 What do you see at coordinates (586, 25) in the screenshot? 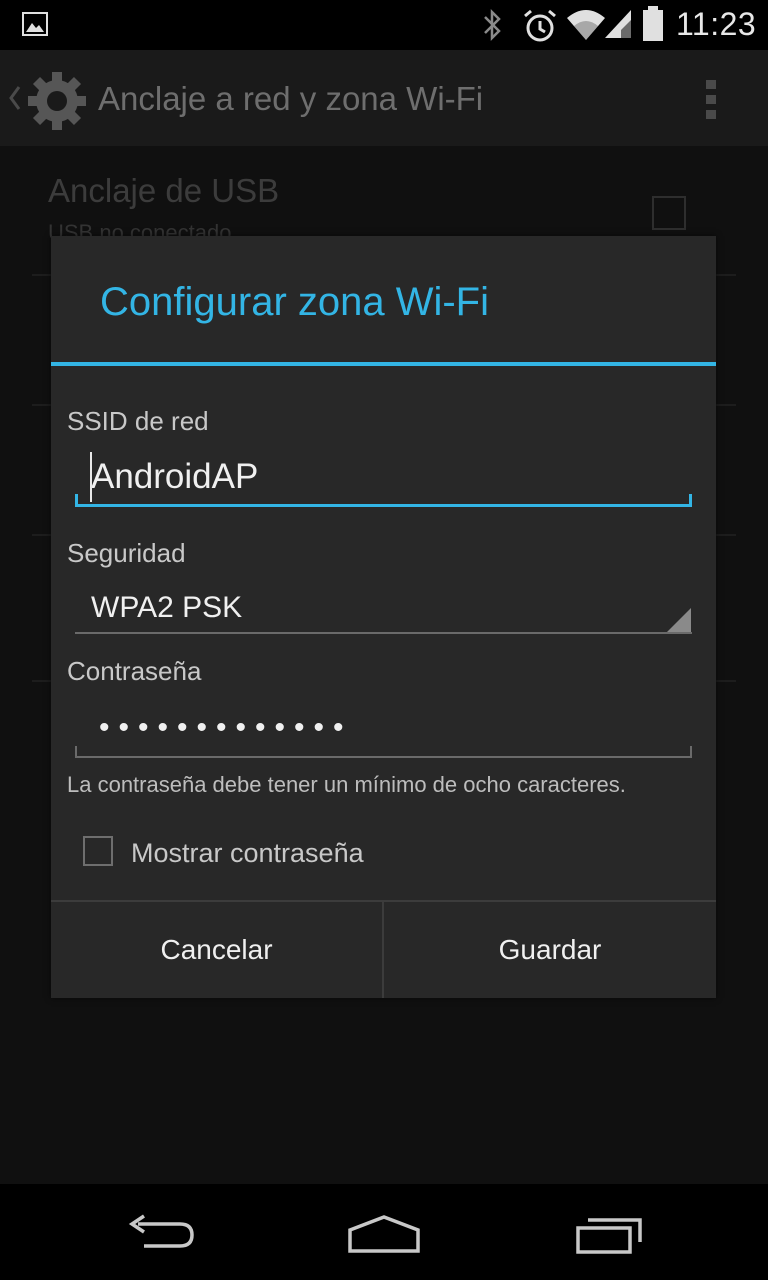
I see `wifi-icon` at bounding box center [586, 25].